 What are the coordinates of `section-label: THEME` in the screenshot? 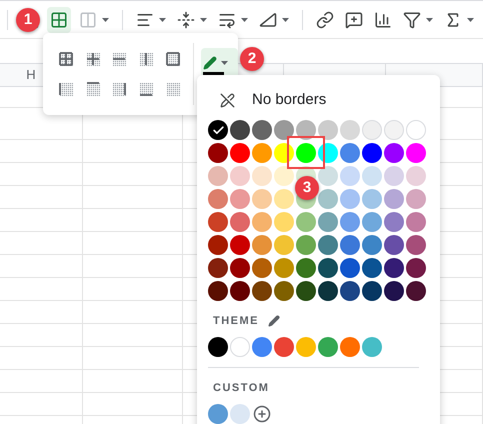 It's located at (236, 321).